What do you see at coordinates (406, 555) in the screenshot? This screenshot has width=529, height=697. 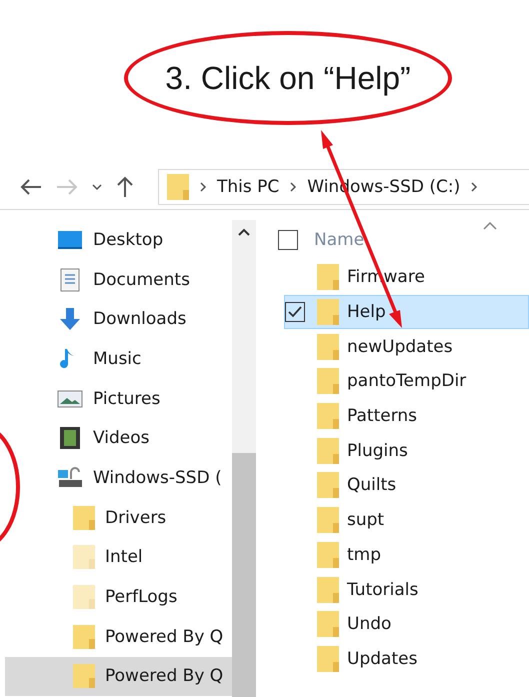 I see `file-row: tmp` at bounding box center [406, 555].